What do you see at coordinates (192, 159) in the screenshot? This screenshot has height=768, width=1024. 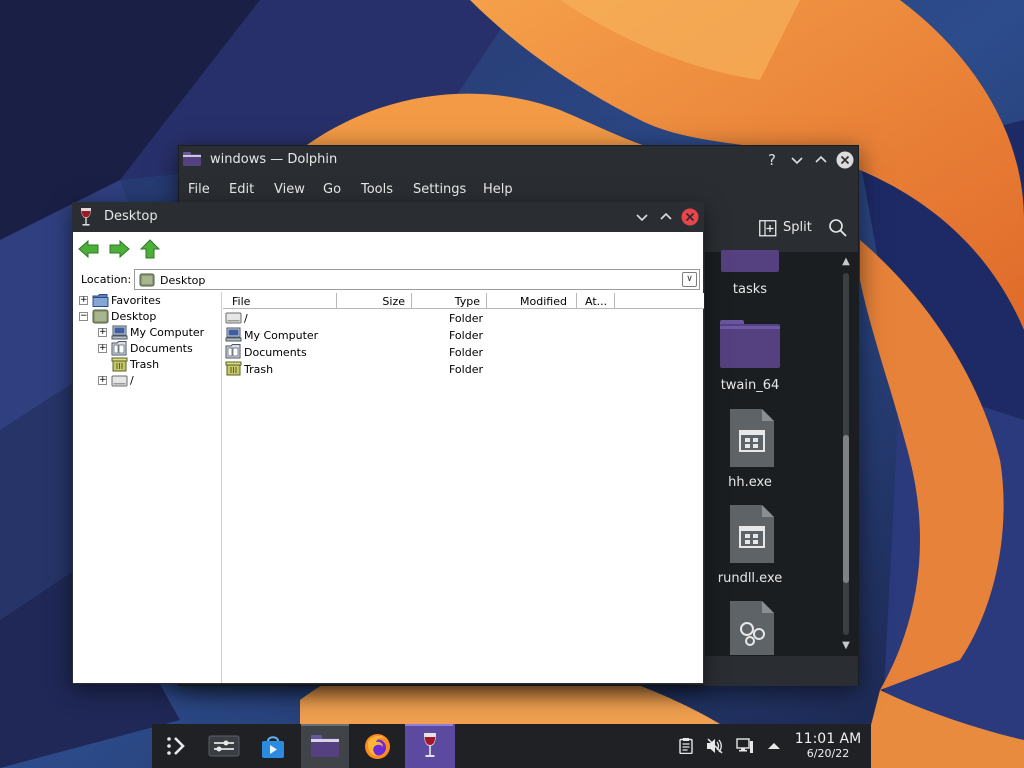 I see `dolphin-folder-icon` at bounding box center [192, 159].